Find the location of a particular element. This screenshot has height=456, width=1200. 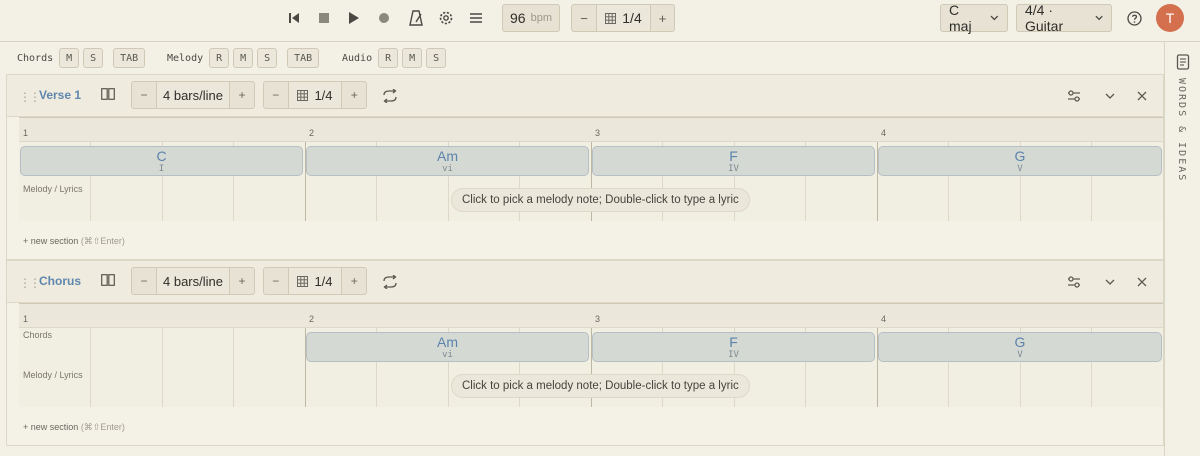

chord-name: F is located at coordinates (733, 155).